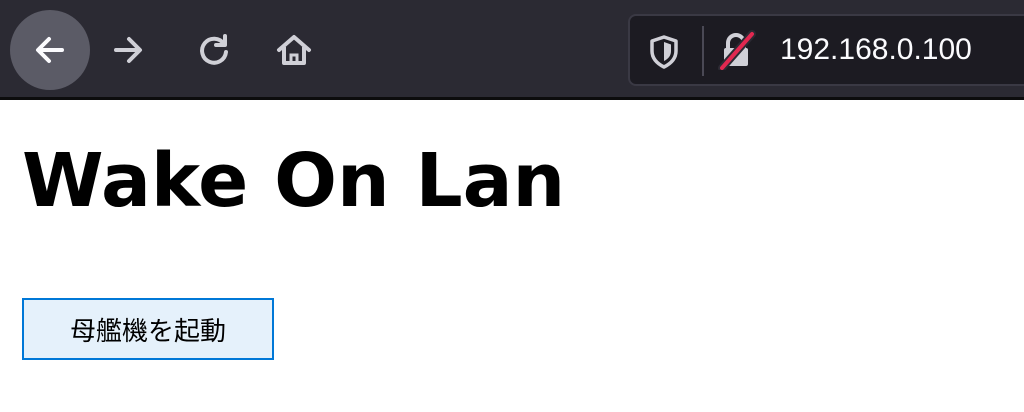  I want to click on shield-icon, so click(664, 52).